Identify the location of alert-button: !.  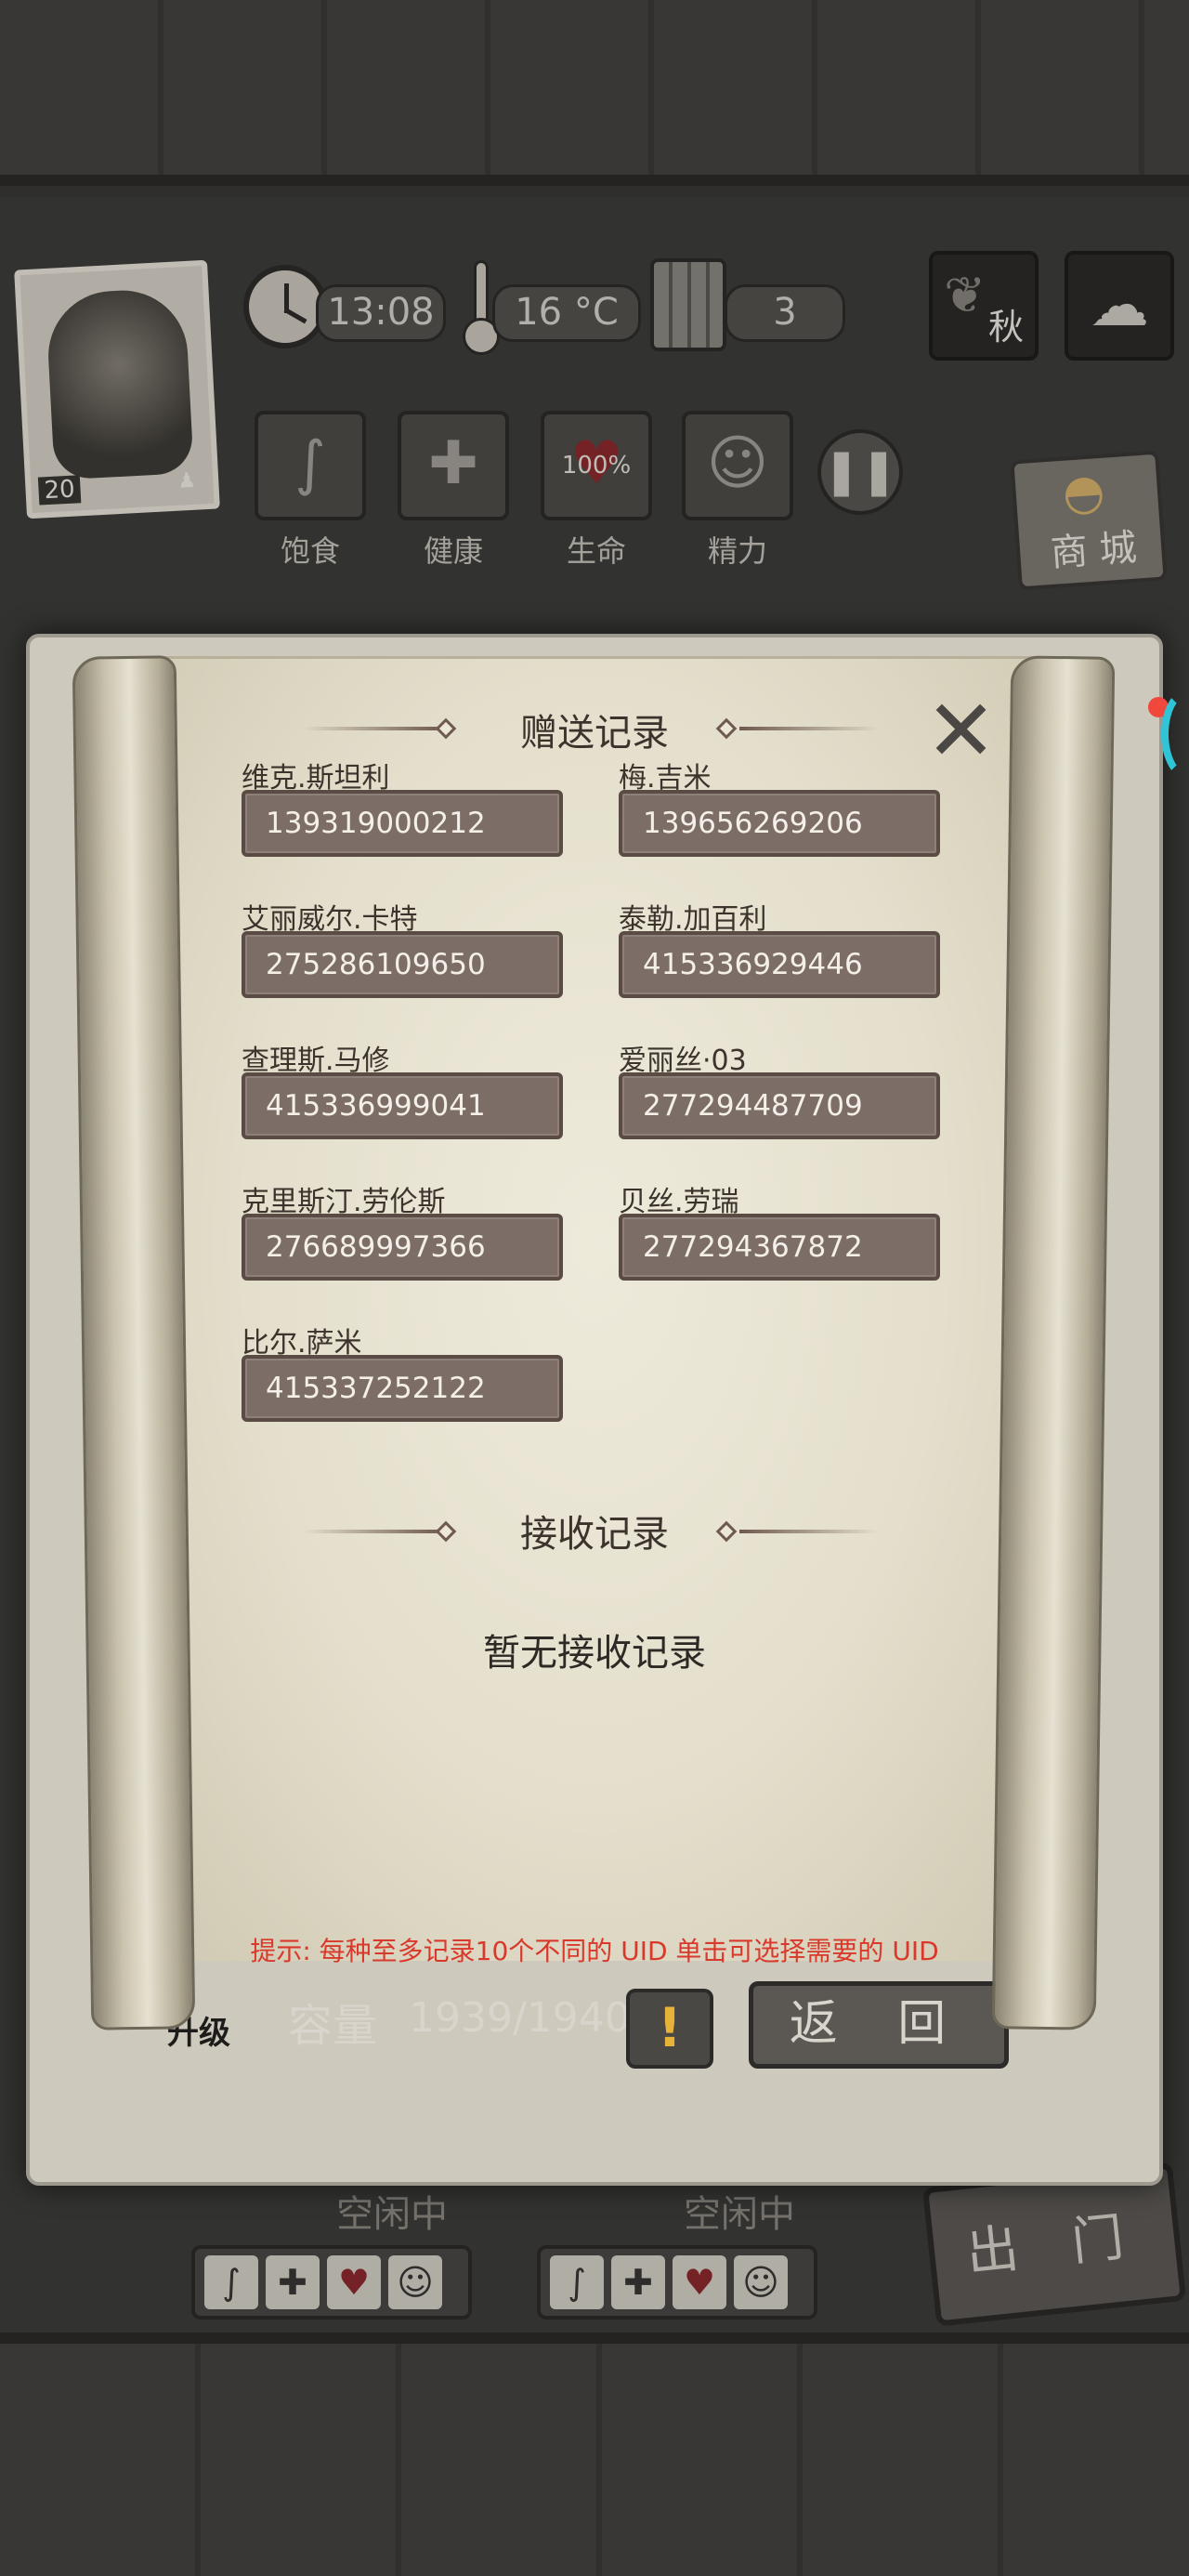
(669, 2029).